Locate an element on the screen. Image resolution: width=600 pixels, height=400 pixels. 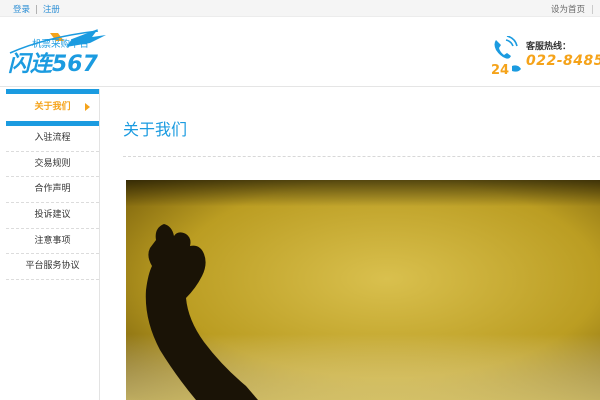
set-homepage-link: 设为首页 is located at coordinates (568, 10).